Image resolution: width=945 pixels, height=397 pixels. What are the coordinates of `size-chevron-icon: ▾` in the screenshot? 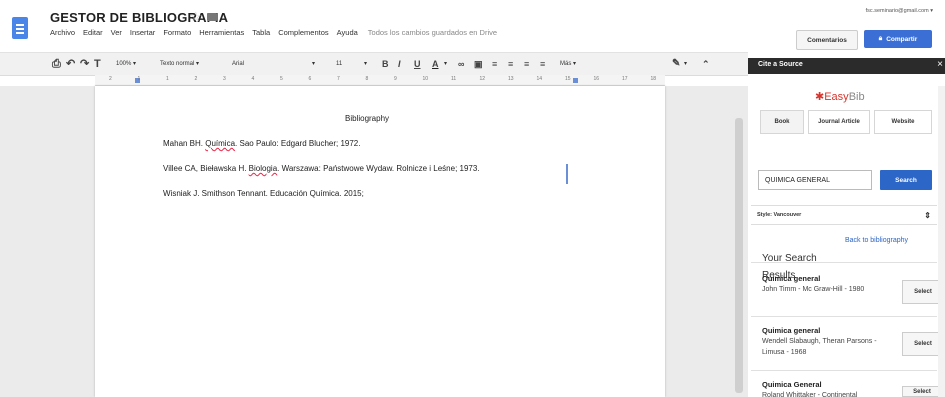 It's located at (365, 64).